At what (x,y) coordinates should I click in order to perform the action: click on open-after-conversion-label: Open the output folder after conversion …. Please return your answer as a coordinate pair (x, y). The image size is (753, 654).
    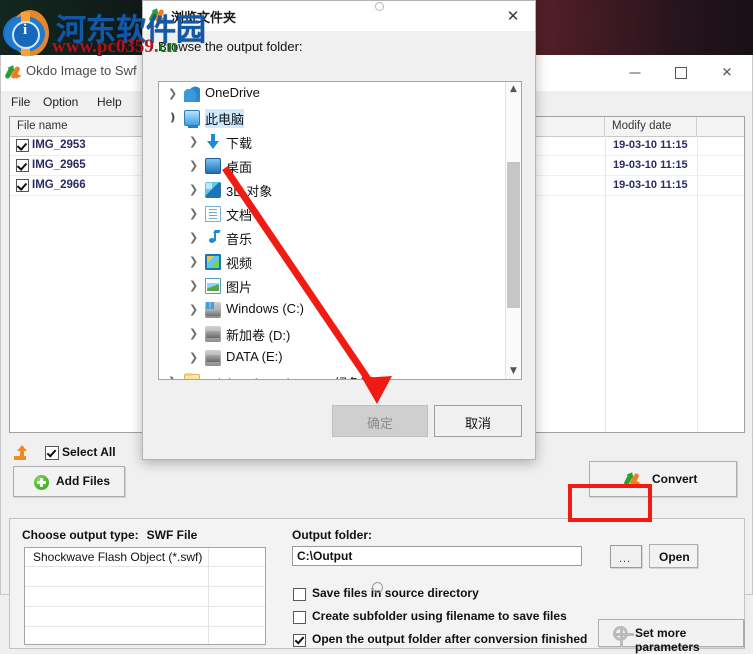
    Looking at the image, I should click on (450, 639).